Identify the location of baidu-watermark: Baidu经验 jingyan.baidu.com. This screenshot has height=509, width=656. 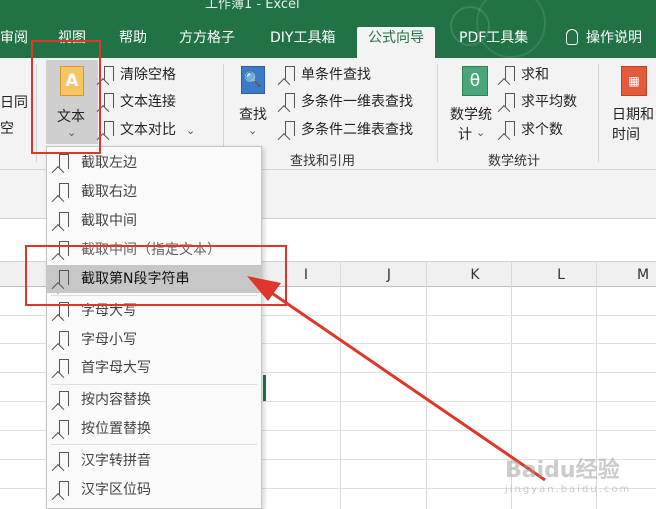
(568, 476).